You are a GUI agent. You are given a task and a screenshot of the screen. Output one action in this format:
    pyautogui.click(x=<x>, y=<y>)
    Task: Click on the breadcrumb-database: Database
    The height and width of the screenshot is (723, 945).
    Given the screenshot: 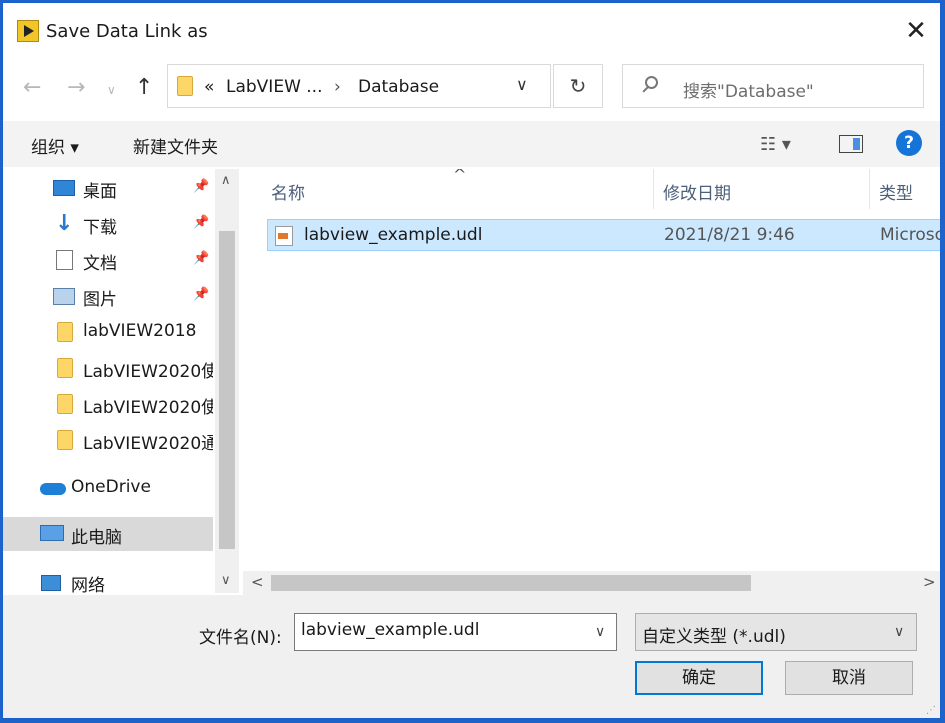 What is the action you would take?
    pyautogui.click(x=398, y=87)
    